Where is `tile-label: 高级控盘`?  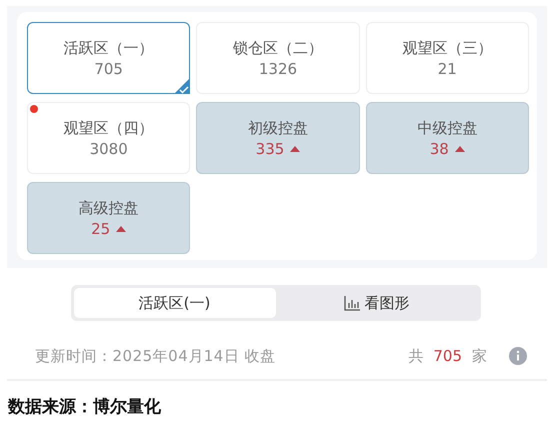
tile-label: 高级控盘 is located at coordinates (108, 208).